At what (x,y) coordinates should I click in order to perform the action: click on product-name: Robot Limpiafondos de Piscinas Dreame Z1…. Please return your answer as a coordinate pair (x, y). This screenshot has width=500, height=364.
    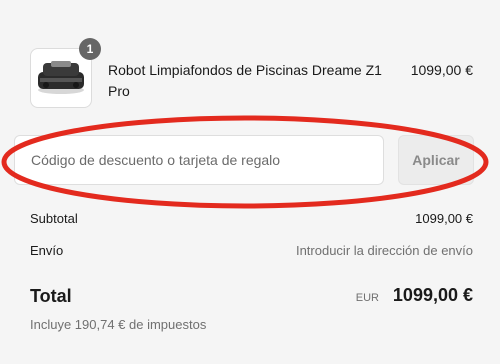
    Looking at the image, I should click on (245, 80).